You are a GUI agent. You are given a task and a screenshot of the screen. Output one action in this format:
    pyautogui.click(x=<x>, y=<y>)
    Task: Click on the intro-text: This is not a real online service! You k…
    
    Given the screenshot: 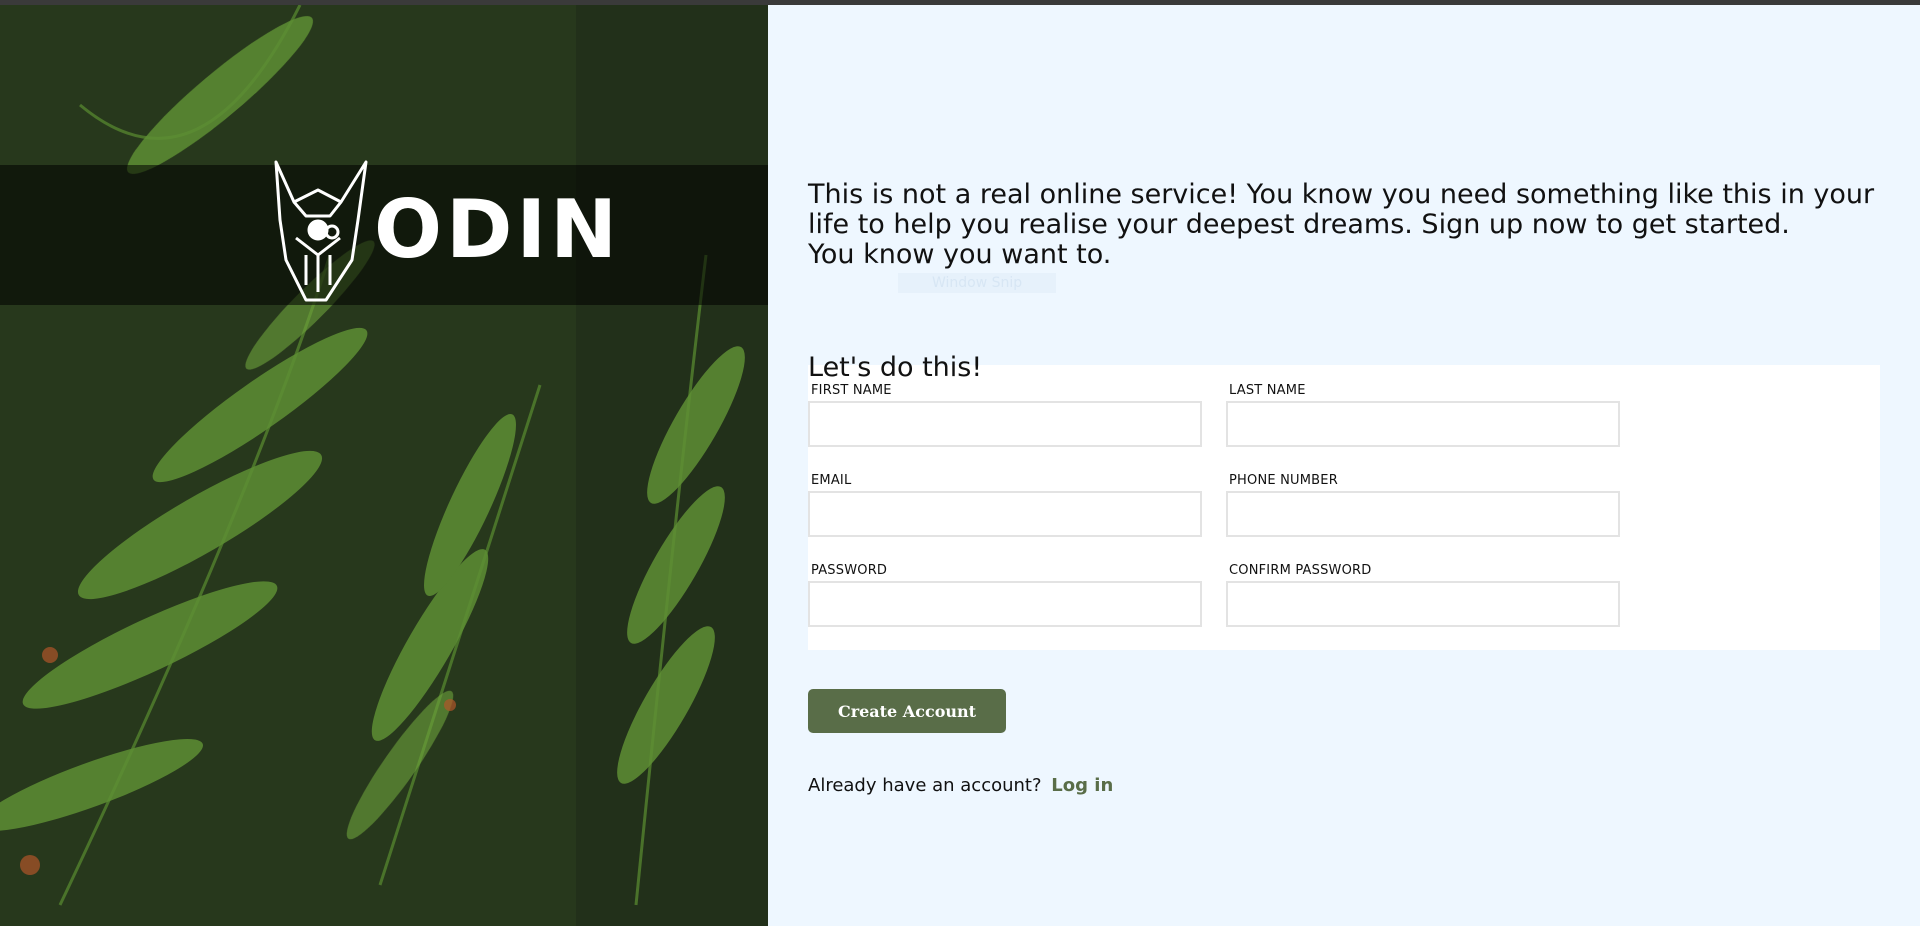 What is the action you would take?
    pyautogui.click(x=1348, y=225)
    